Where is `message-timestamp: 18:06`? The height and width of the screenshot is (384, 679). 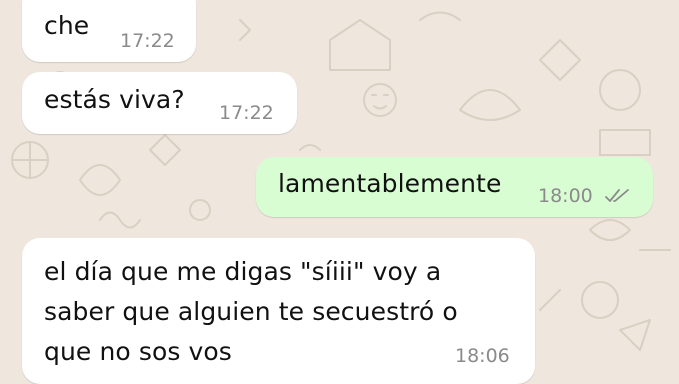 message-timestamp: 18:06 is located at coordinates (482, 356).